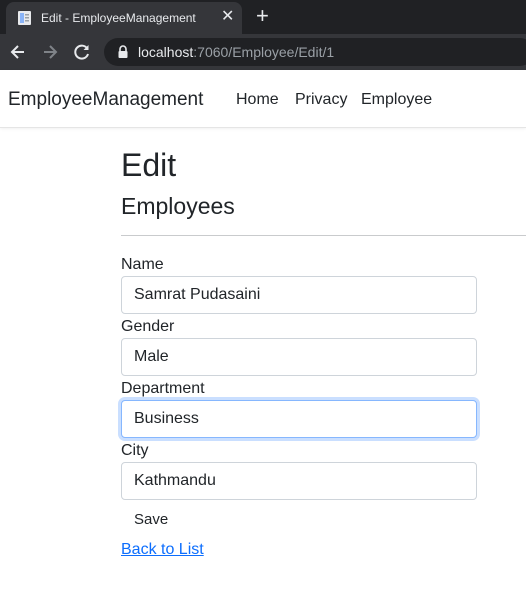 The image size is (526, 596). What do you see at coordinates (135, 450) in the screenshot?
I see `city-label: City` at bounding box center [135, 450].